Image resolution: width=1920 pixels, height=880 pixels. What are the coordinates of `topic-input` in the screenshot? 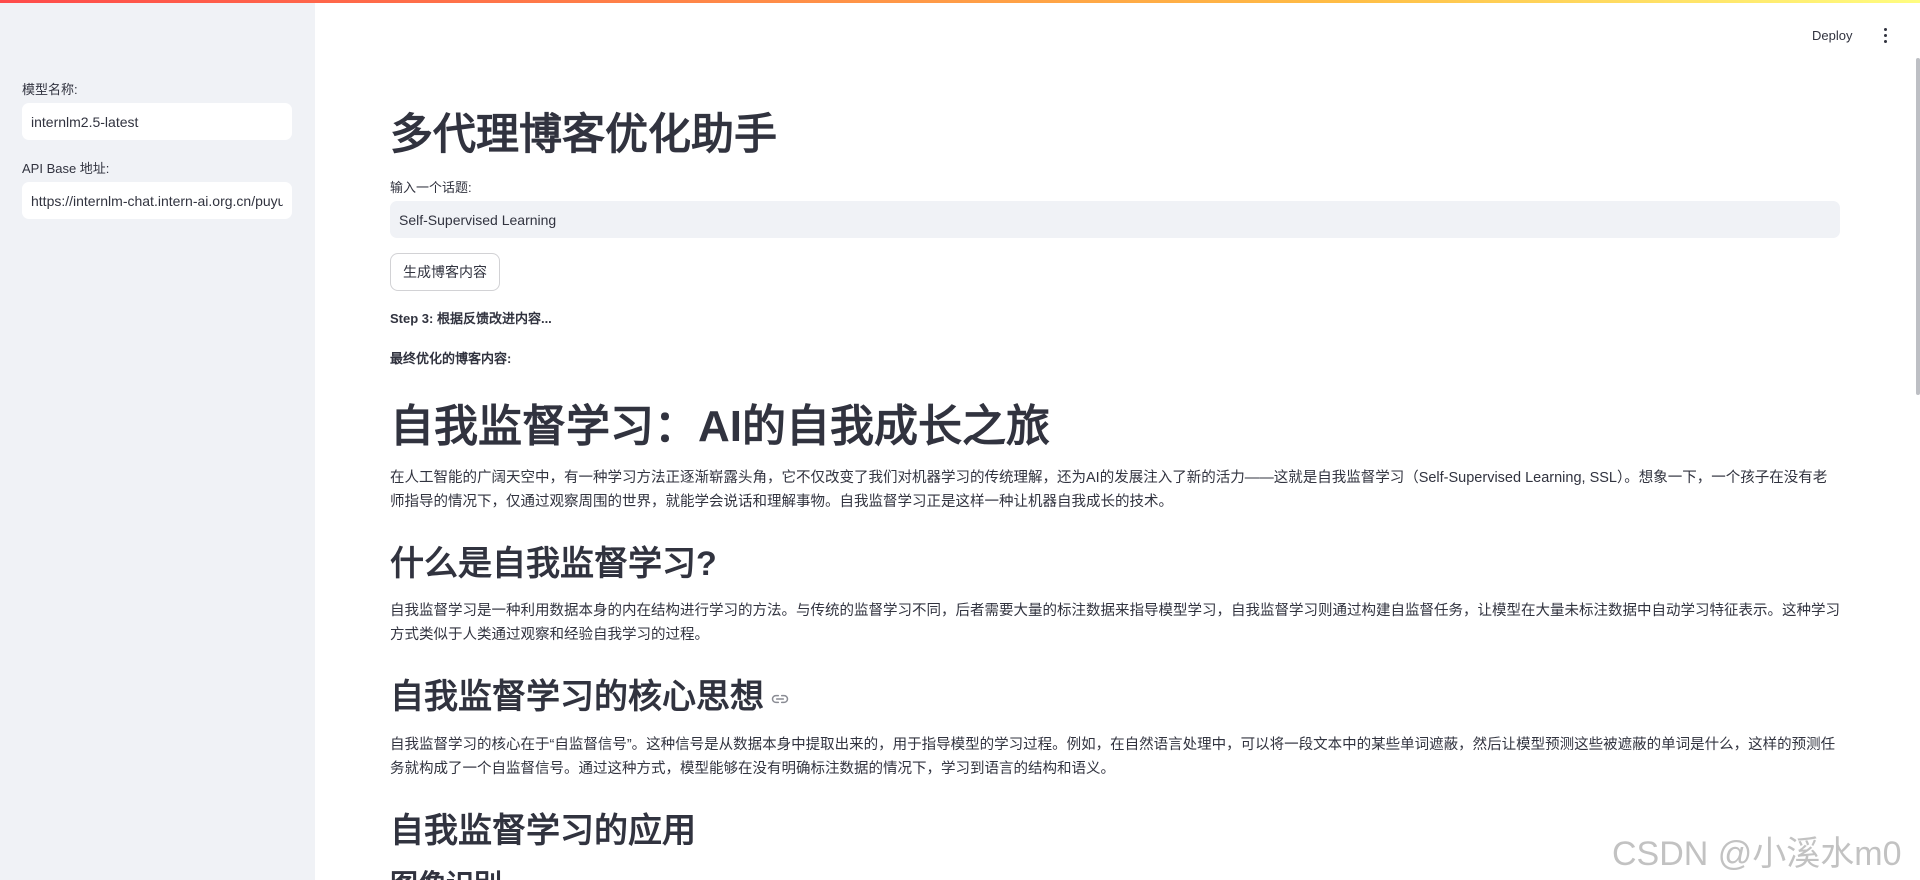 It's located at (1115, 219).